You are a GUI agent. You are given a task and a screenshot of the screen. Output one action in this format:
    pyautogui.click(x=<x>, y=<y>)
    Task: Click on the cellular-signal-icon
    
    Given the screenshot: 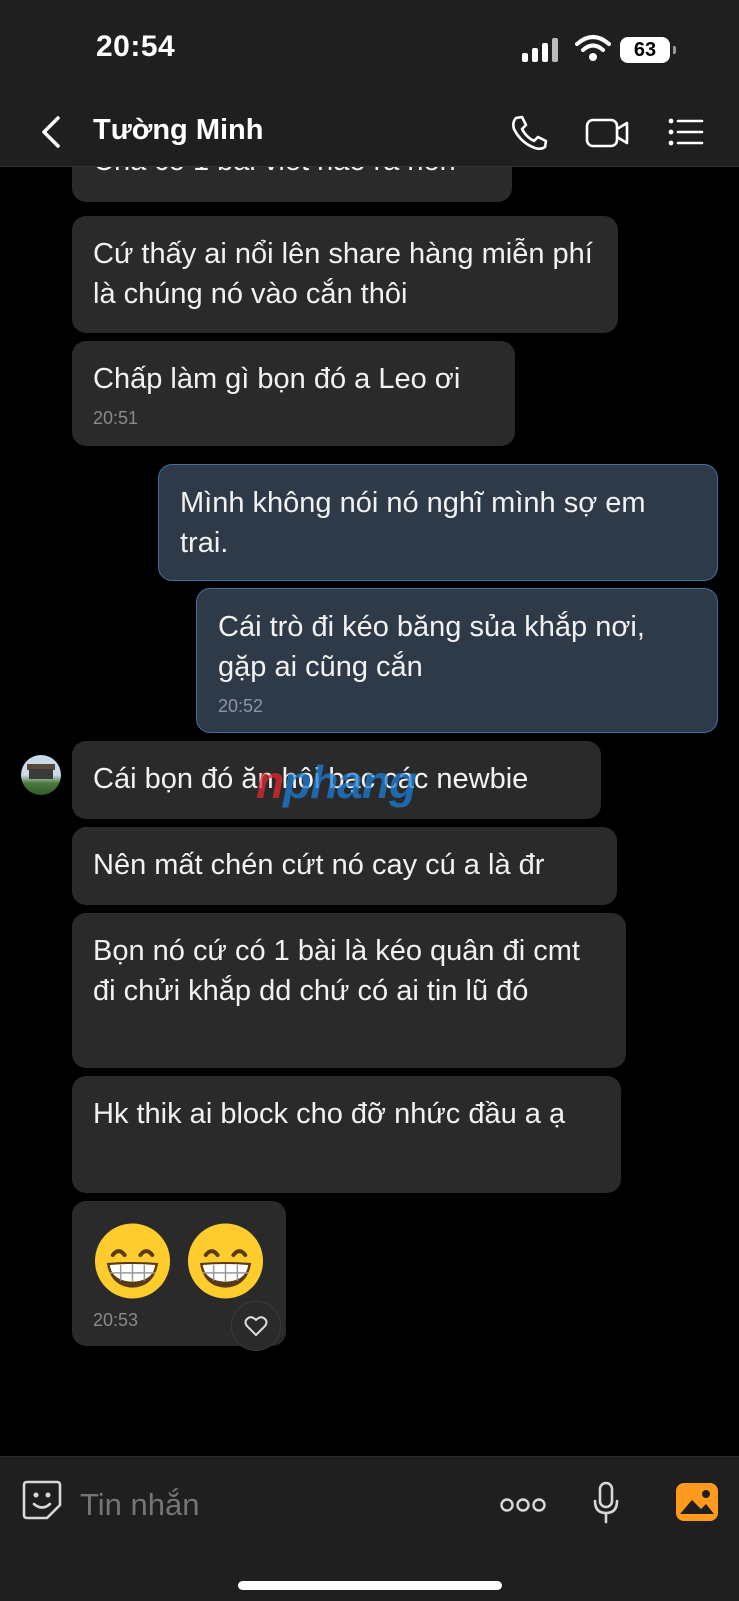 What is the action you would take?
    pyautogui.click(x=542, y=50)
    